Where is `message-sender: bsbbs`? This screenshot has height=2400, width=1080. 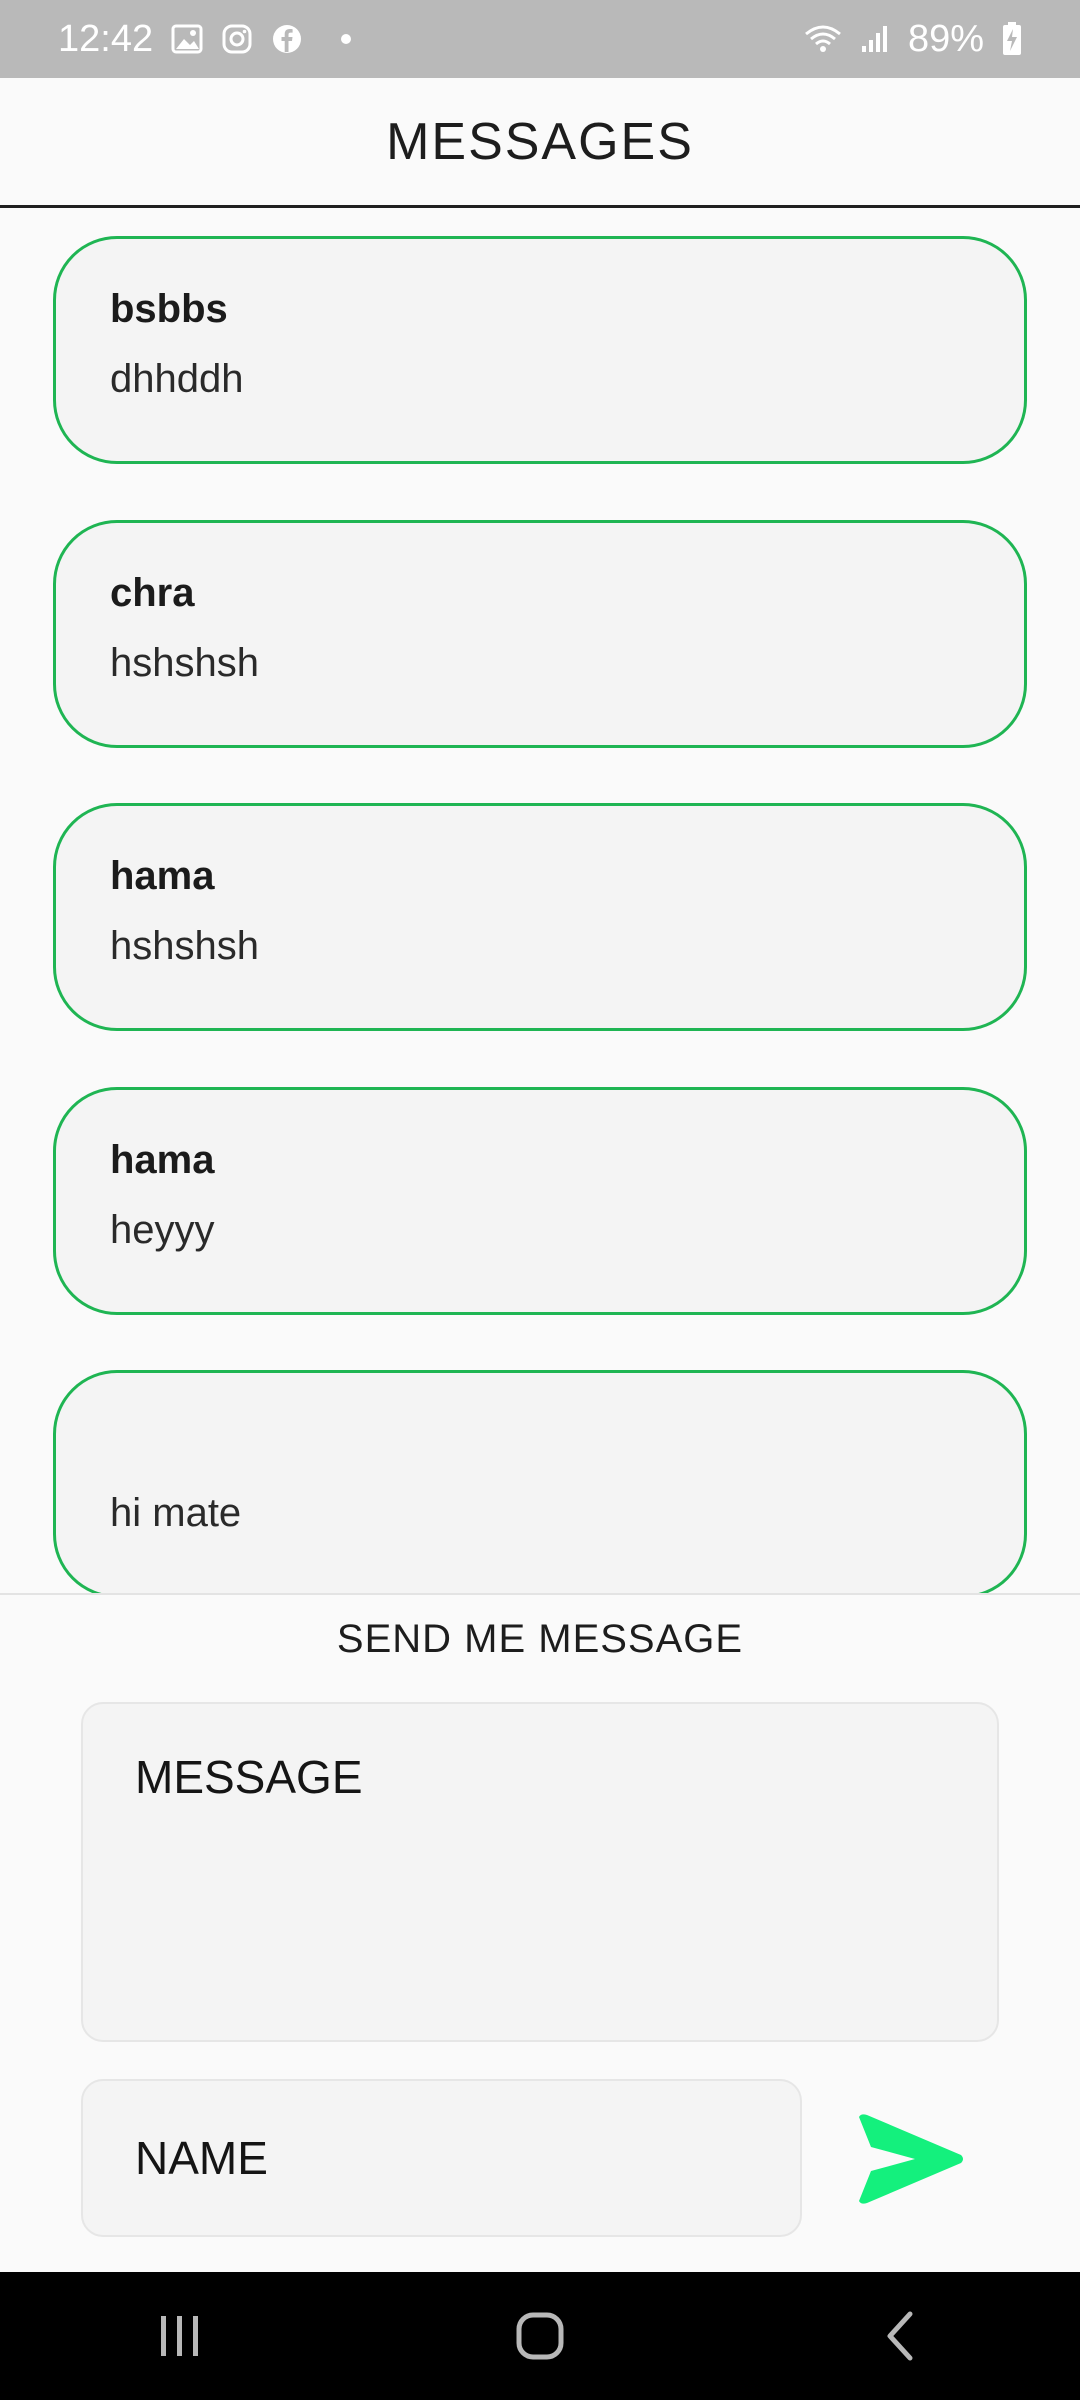
message-sender: bsbbs is located at coordinates (169, 309).